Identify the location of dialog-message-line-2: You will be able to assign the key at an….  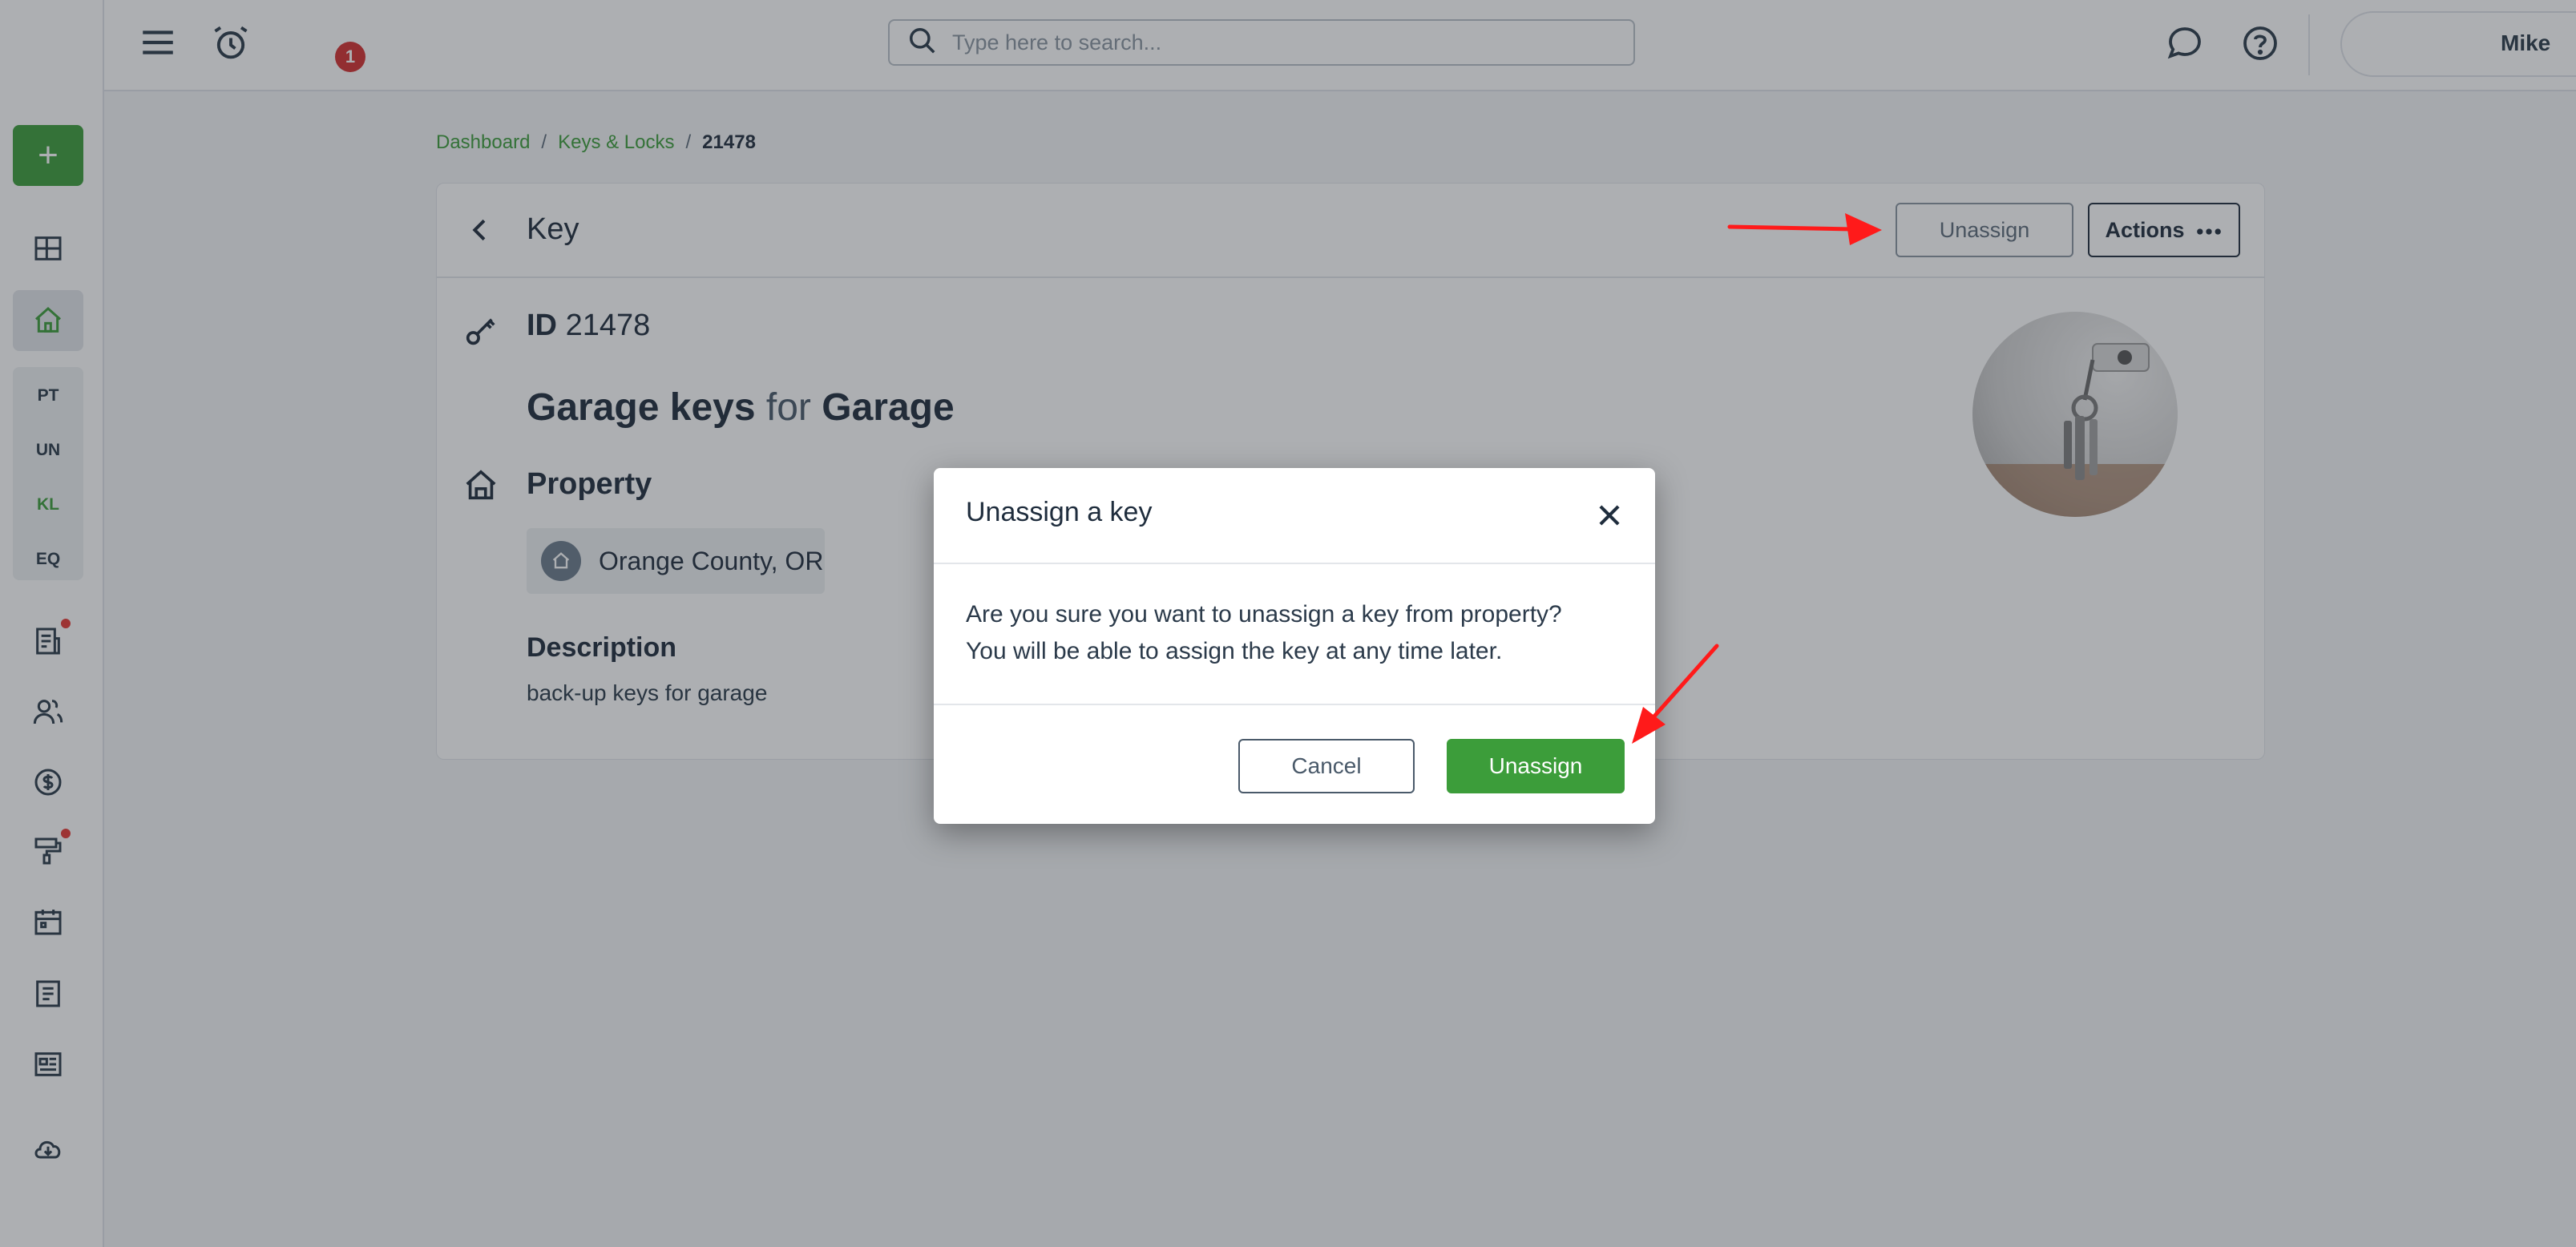
(1235, 651).